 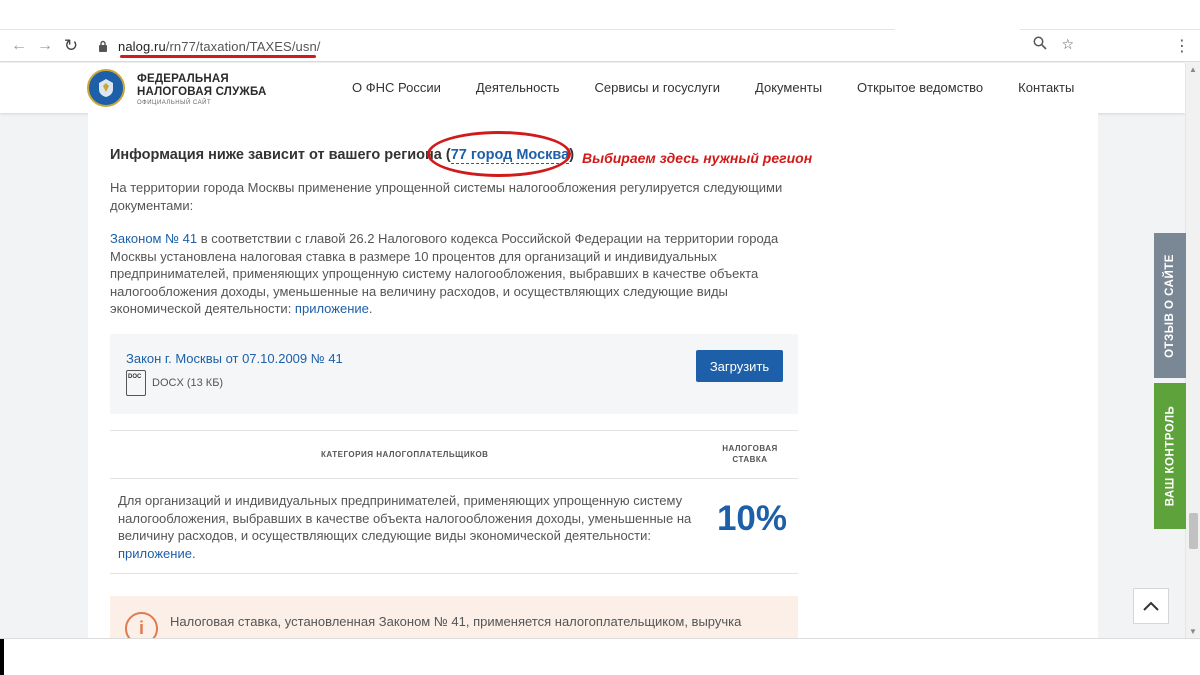 What do you see at coordinates (218, 56) in the screenshot?
I see `url-red-underline` at bounding box center [218, 56].